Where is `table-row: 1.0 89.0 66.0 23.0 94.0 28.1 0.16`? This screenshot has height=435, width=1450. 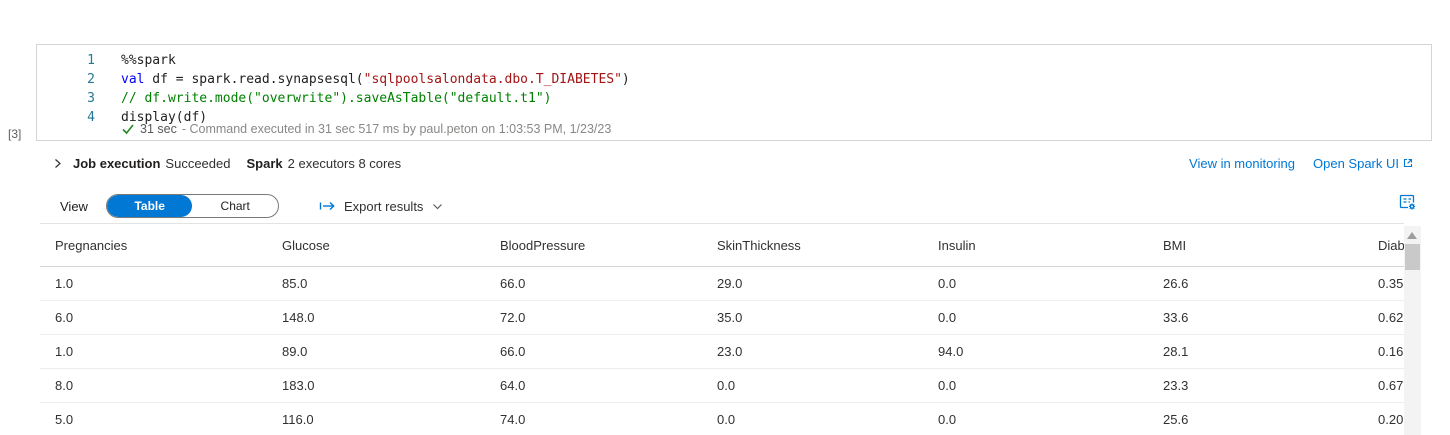 table-row: 1.0 89.0 66.0 23.0 94.0 28.1 0.16 is located at coordinates (722, 351).